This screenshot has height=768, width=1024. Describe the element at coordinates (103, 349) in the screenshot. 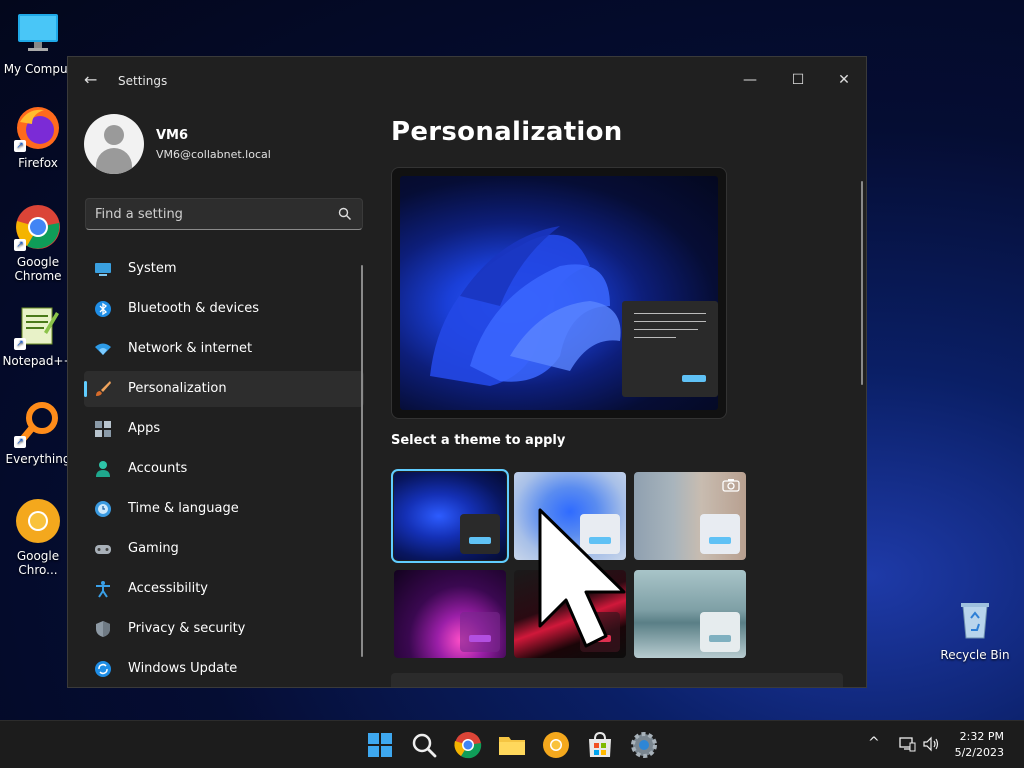

I see `wifi-icon` at that location.